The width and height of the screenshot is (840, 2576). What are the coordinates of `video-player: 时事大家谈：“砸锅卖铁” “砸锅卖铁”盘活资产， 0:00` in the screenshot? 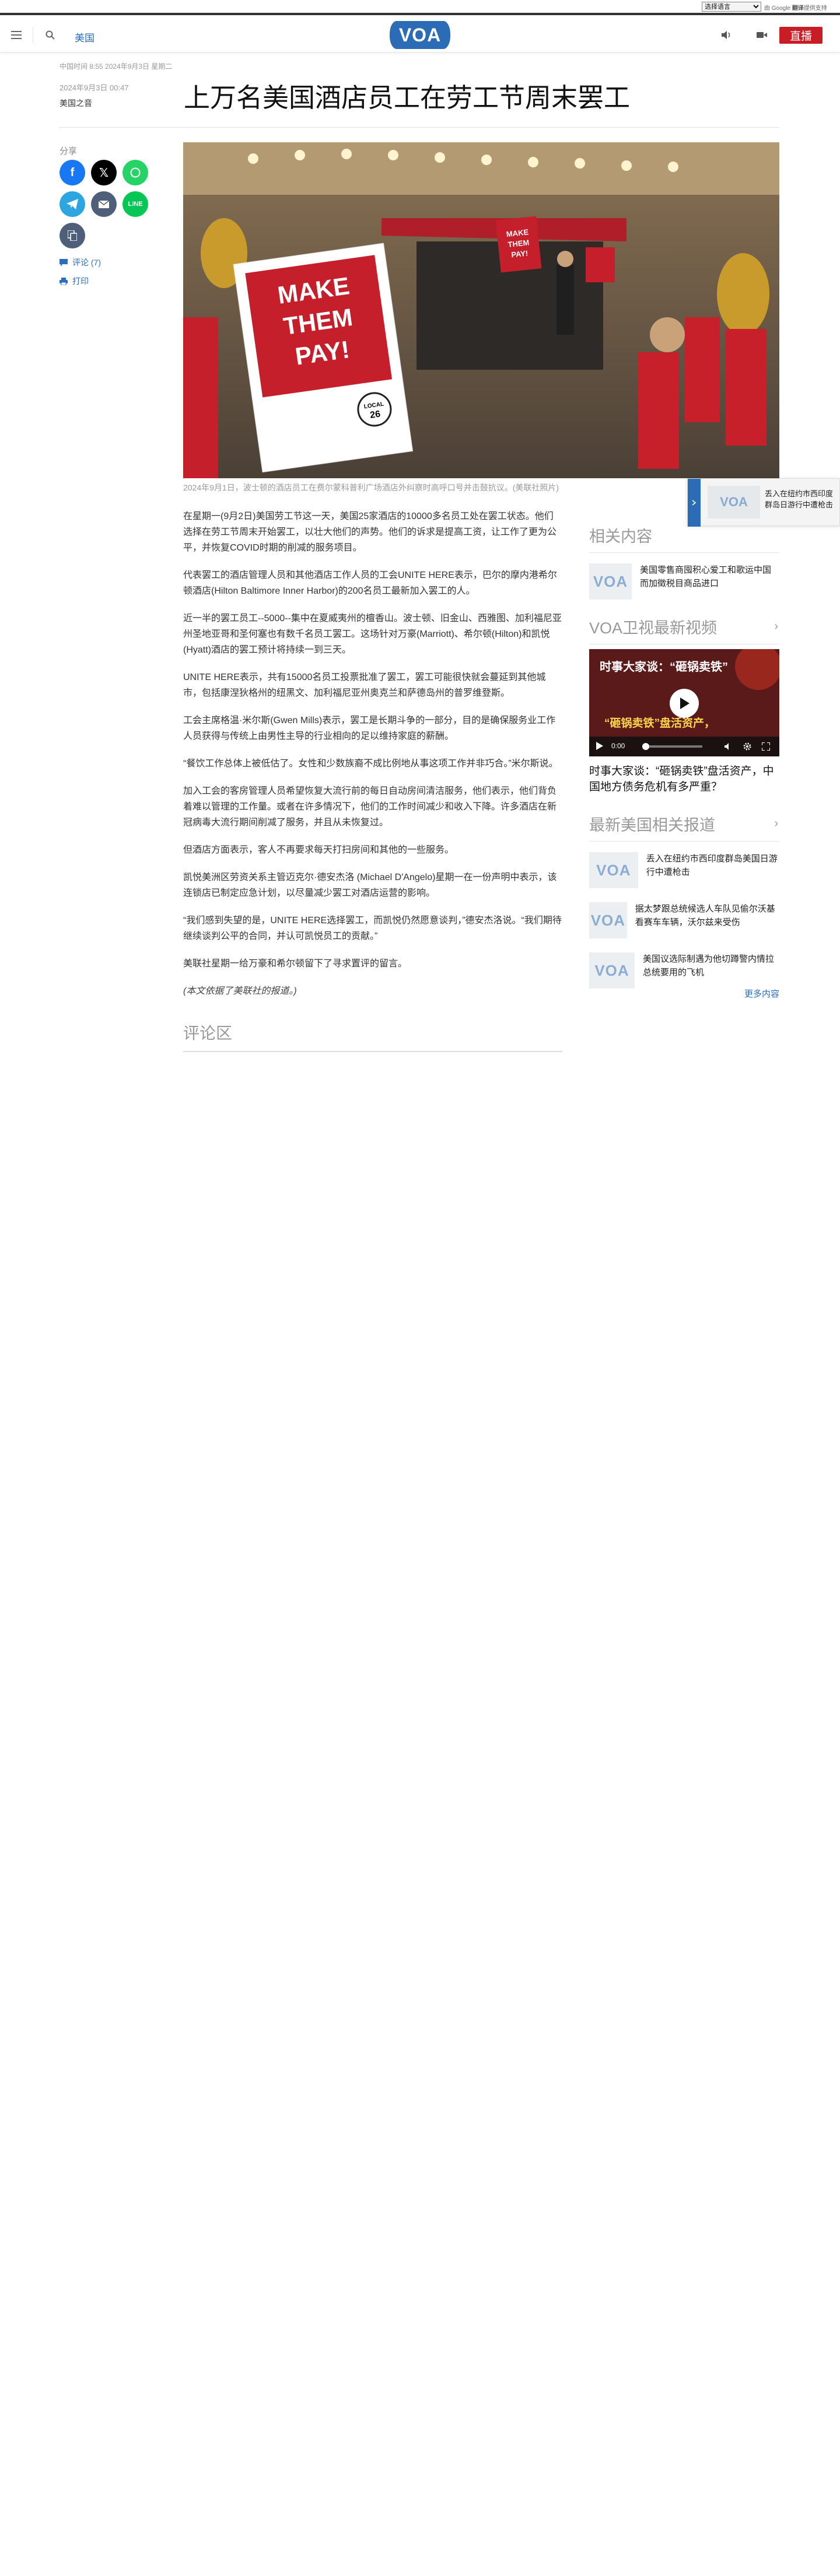 It's located at (684, 702).